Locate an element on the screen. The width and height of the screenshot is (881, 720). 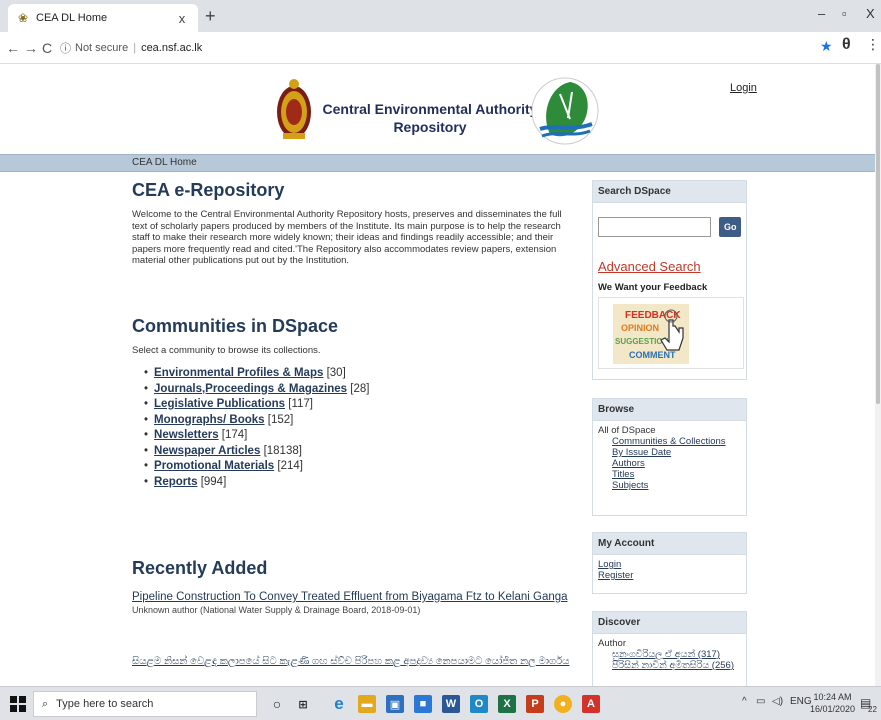
tray-chevron-icon: ^ is located at coordinates (744, 701).